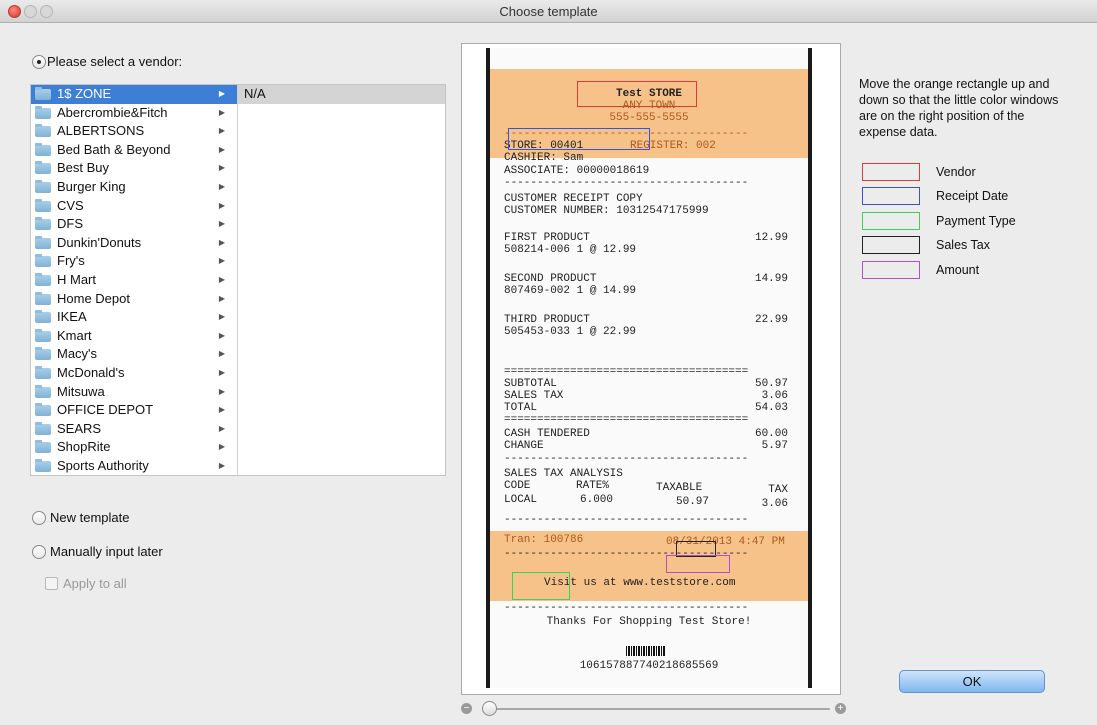 This screenshot has height=725, width=1097. I want to click on vendor-list-item: Home Depot ▶, so click(134, 299).